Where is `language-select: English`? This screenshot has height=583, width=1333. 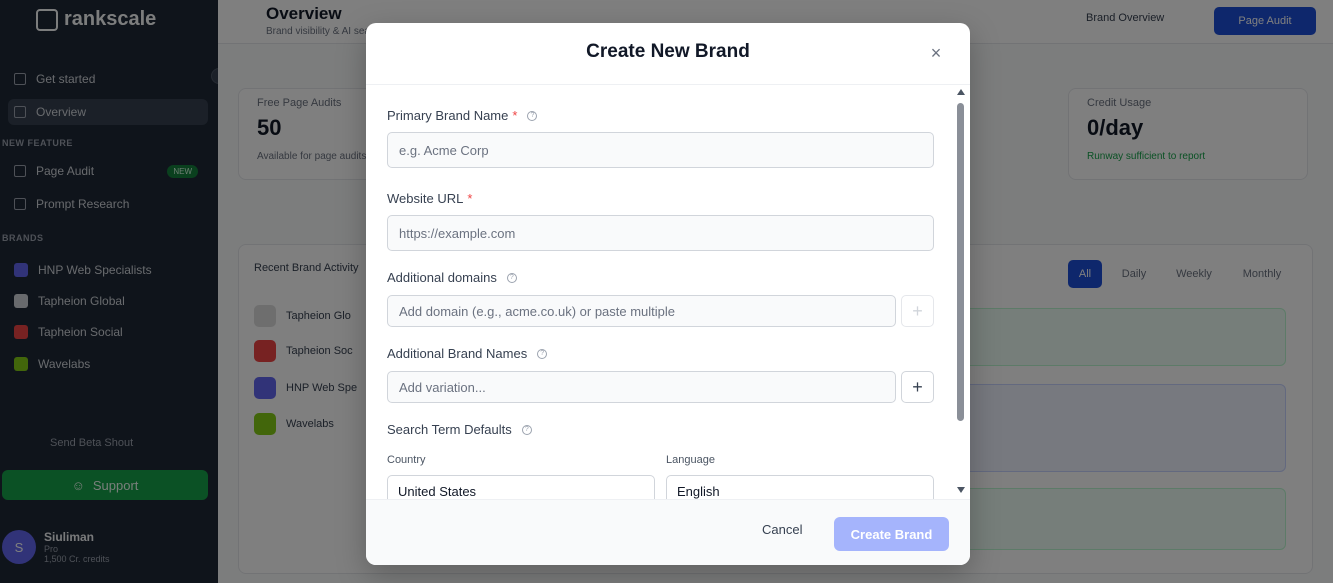 language-select: English is located at coordinates (800, 487).